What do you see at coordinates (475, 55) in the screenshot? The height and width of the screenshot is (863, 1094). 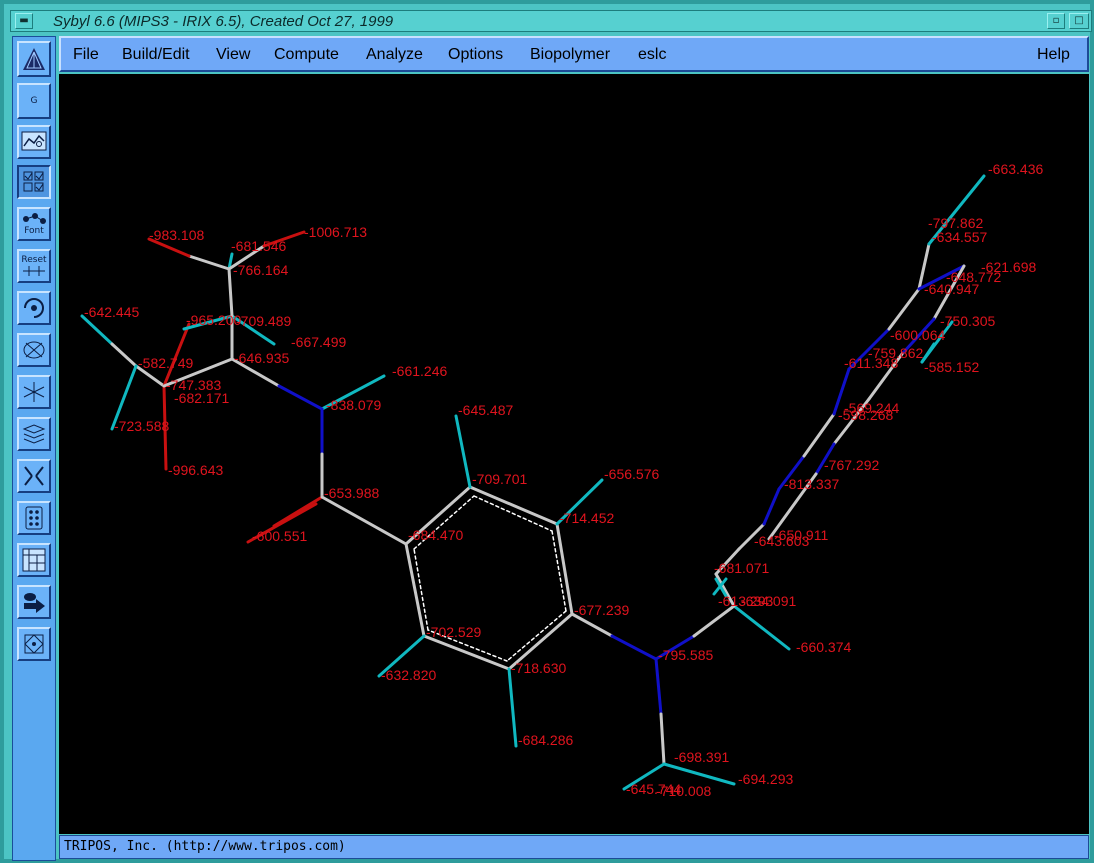 I see `menu-options: Options` at bounding box center [475, 55].